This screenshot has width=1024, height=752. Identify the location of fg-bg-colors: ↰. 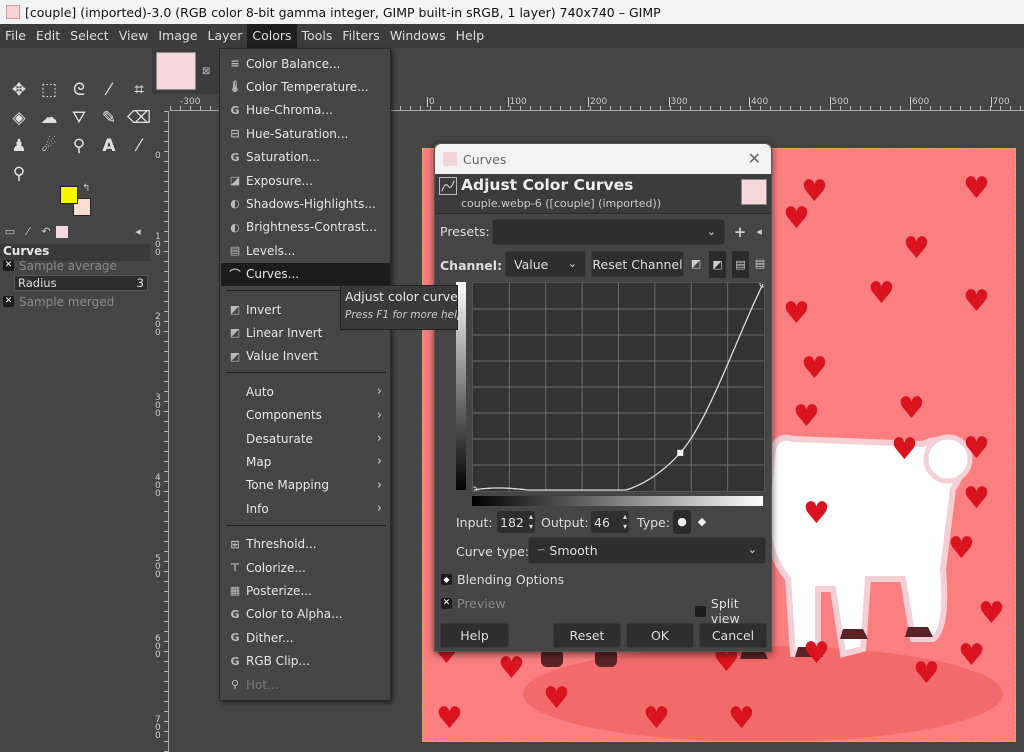
(80, 202).